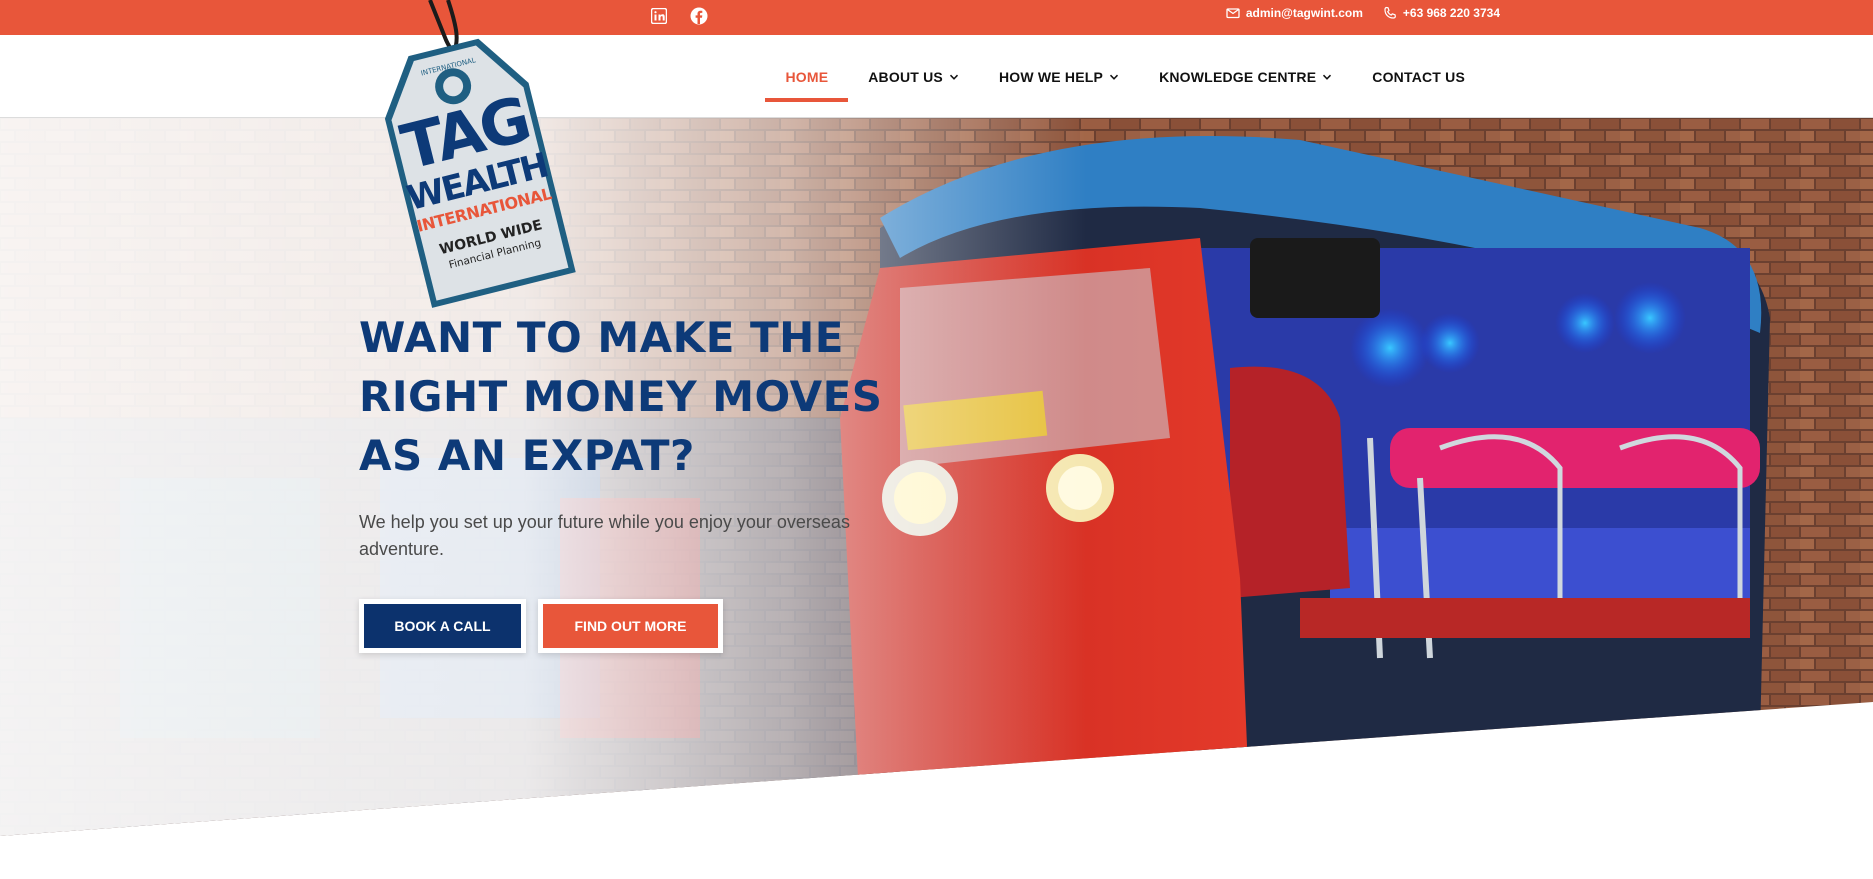  What do you see at coordinates (659, 16) in the screenshot?
I see `linkedin-icon` at bounding box center [659, 16].